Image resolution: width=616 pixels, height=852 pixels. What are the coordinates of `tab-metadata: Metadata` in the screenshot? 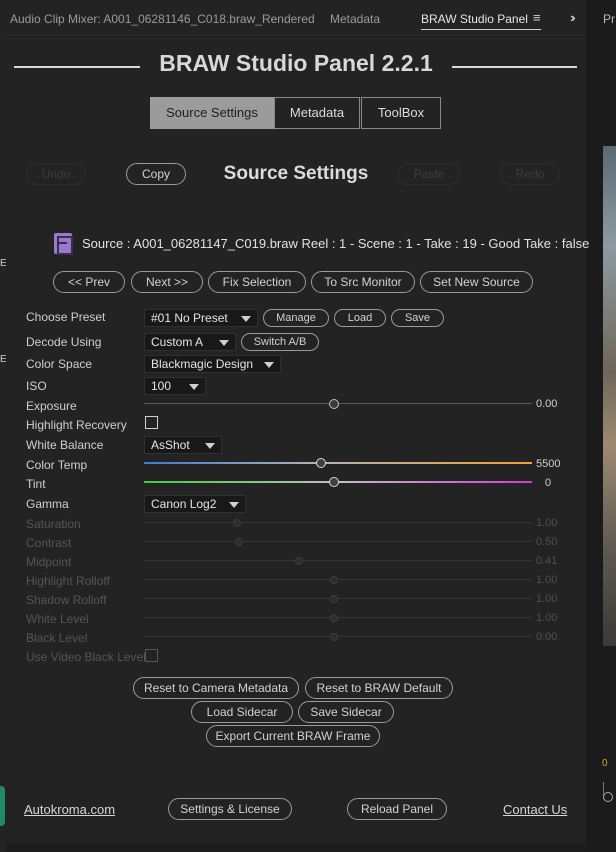 It's located at (355, 19).